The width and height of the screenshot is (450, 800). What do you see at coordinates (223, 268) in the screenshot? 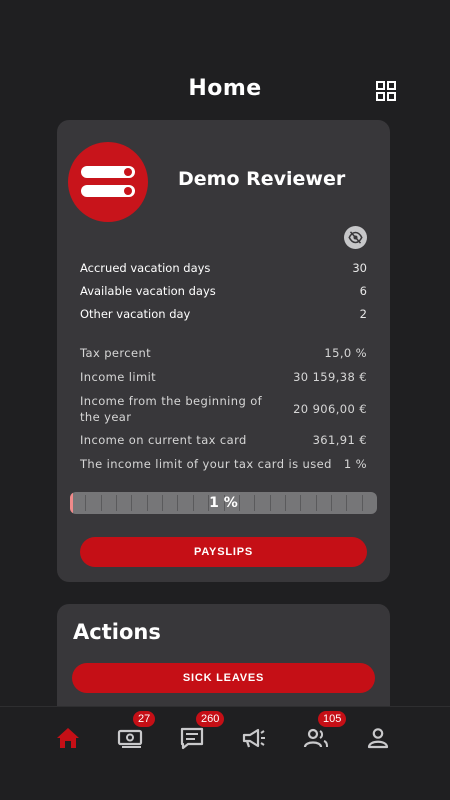
I see `vacation-row-accrued: Accrued vacation days 30` at bounding box center [223, 268].